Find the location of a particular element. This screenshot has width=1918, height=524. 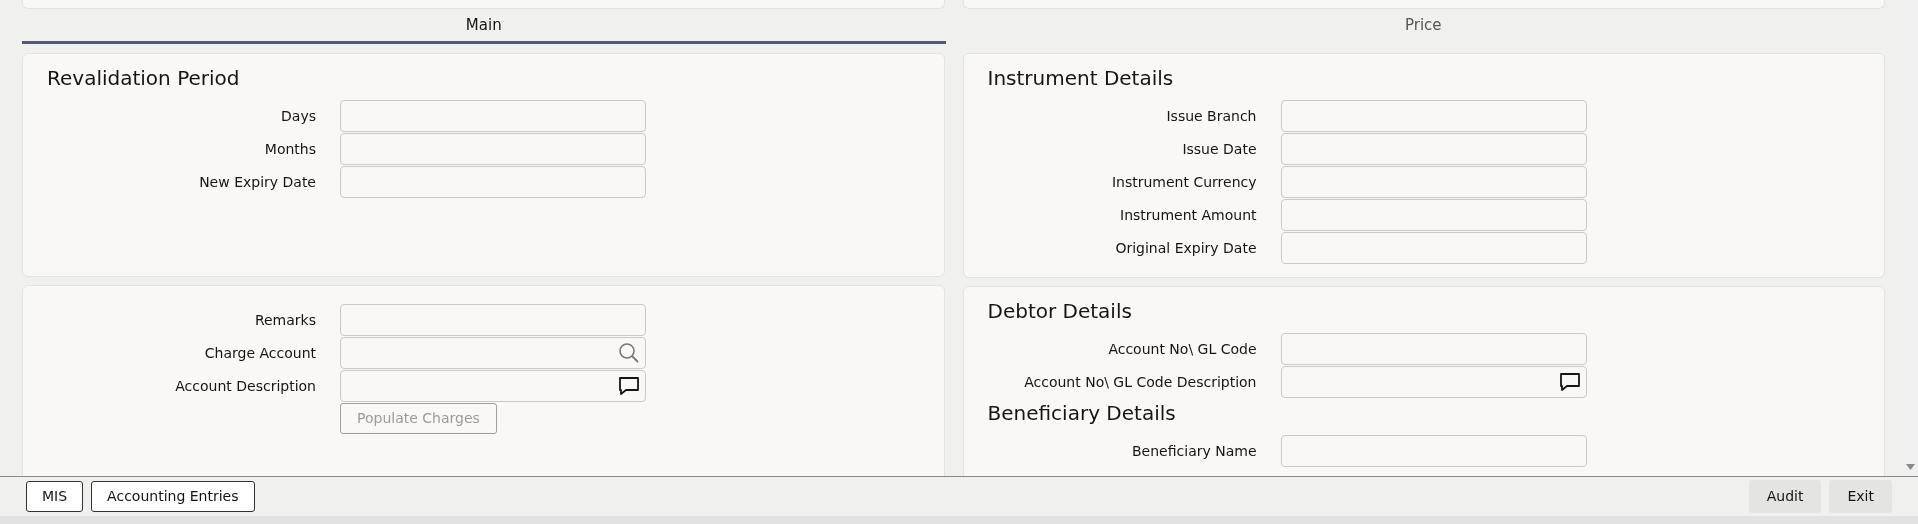

field-label: Remarks is located at coordinates (284, 320).